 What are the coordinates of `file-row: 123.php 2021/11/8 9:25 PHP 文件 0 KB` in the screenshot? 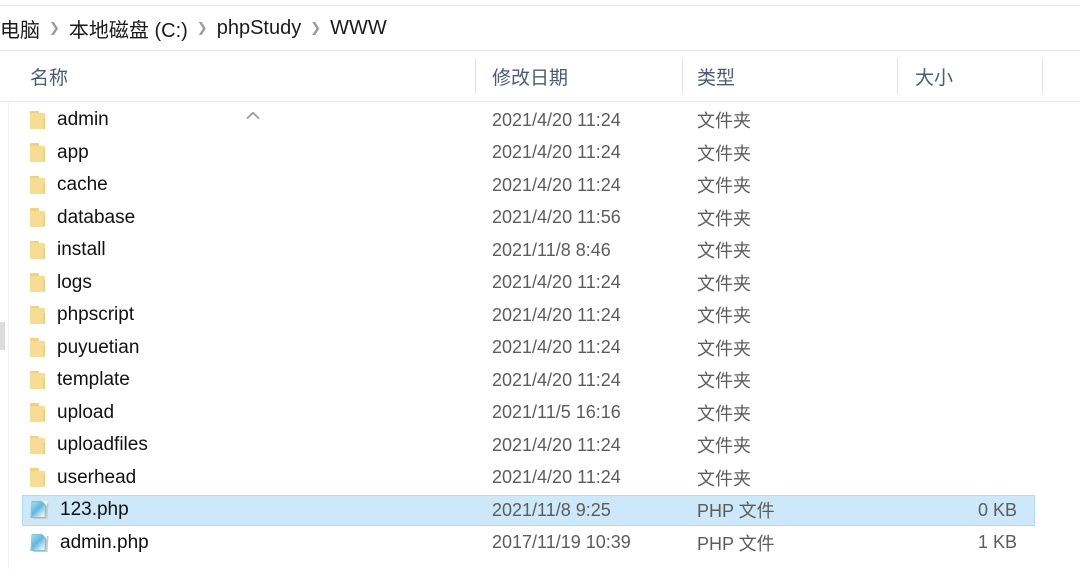 It's located at (540, 510).